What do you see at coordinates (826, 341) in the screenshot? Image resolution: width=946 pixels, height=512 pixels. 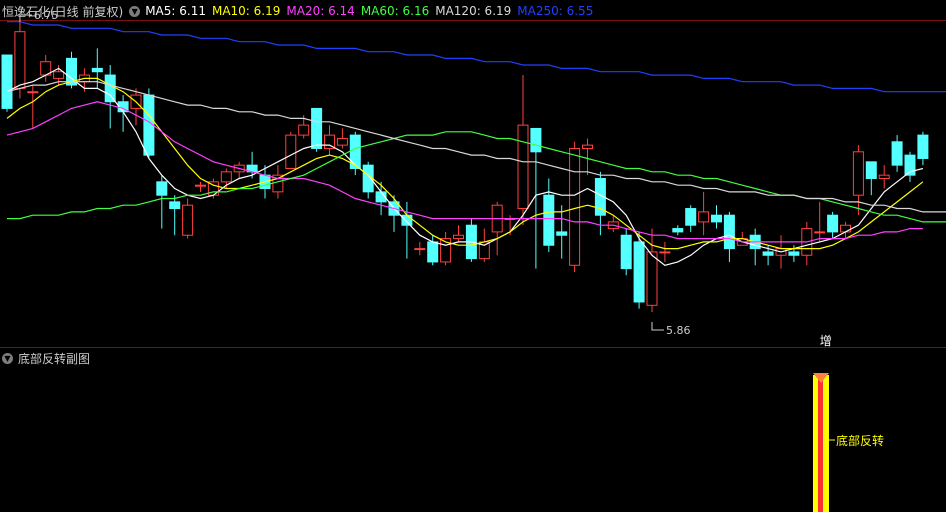 I see `signal-mark-label: 增` at bounding box center [826, 341].